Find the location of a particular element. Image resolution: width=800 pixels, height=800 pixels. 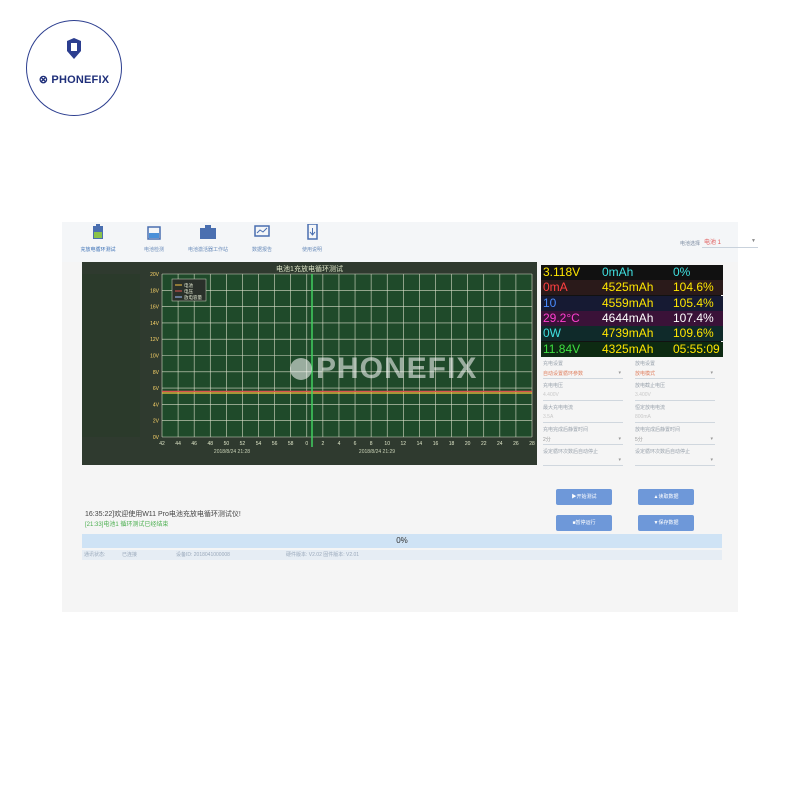

chart-title: 电池1充放电循环测试 is located at coordinates (309, 269).